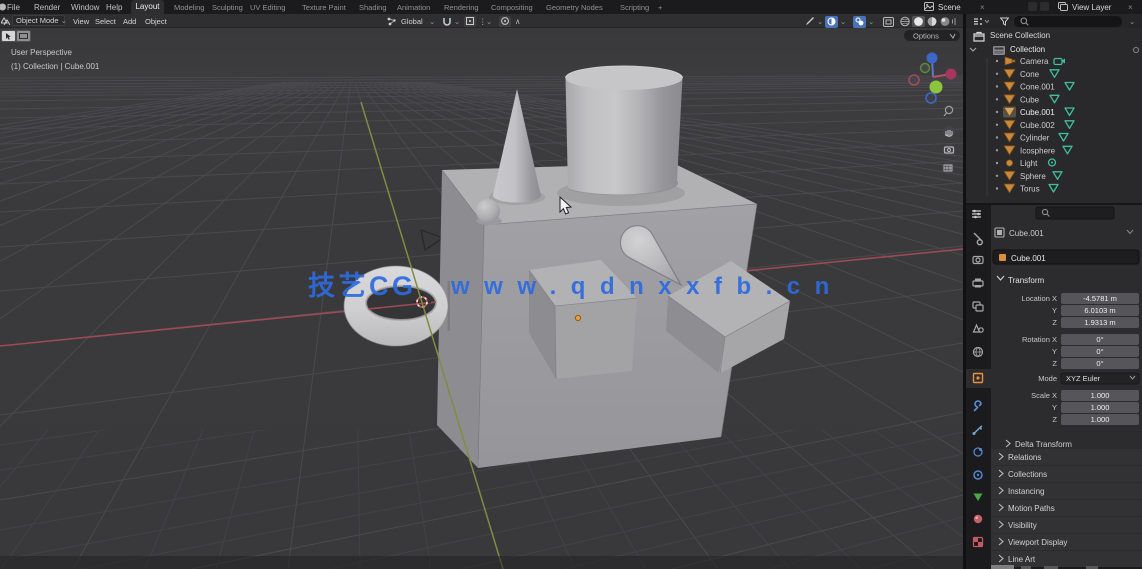 This screenshot has width=1142, height=569. I want to click on svg-text: Motion Paths, so click(1031, 508).